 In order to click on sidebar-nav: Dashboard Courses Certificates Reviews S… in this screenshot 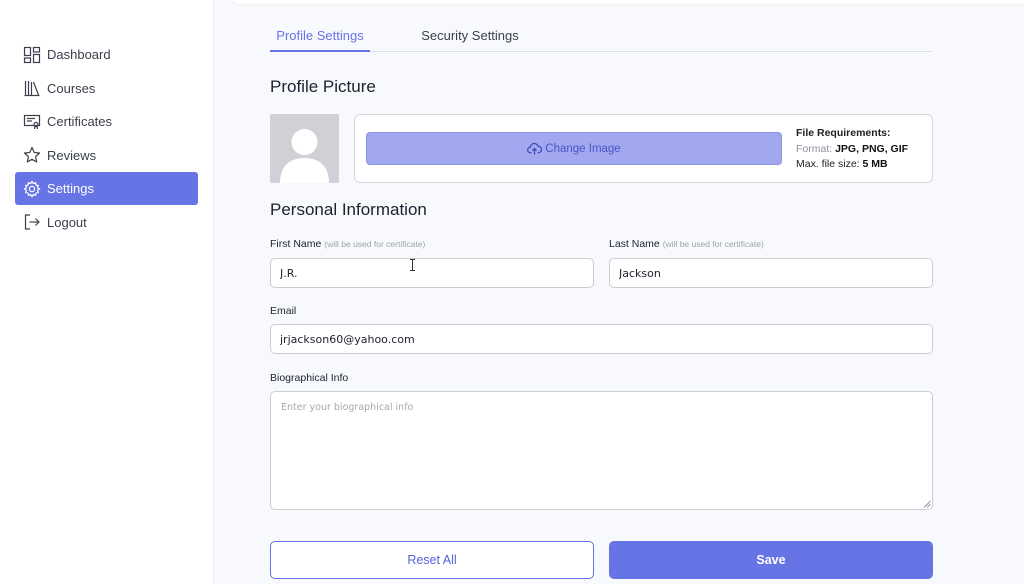, I will do `click(106, 139)`.